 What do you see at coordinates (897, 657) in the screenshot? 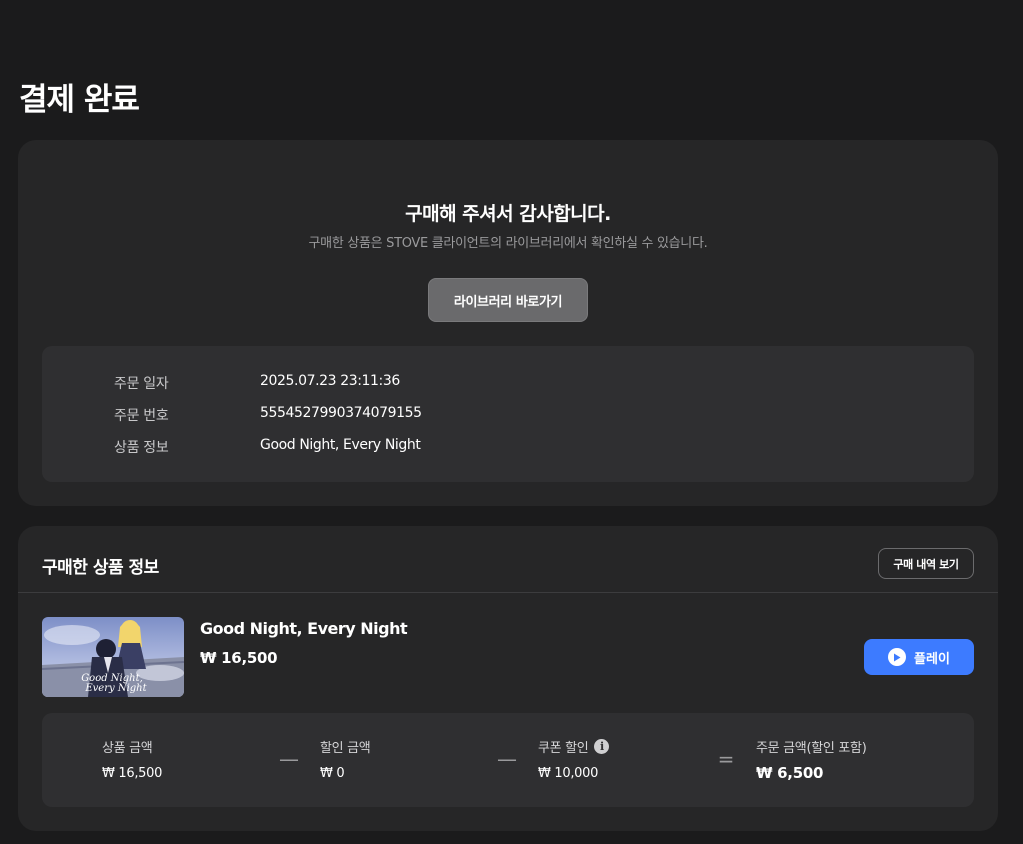
I see `play-icon` at bounding box center [897, 657].